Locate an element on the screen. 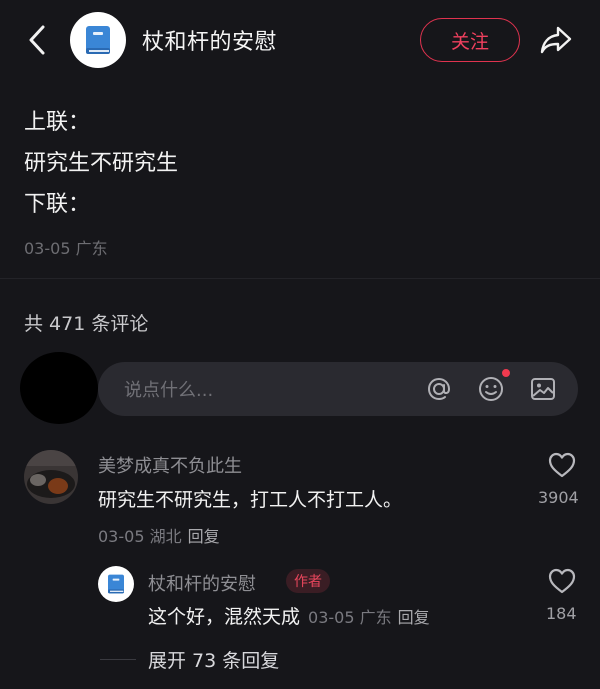 The height and width of the screenshot is (689, 600). author-reply-avatar is located at coordinates (116, 584).